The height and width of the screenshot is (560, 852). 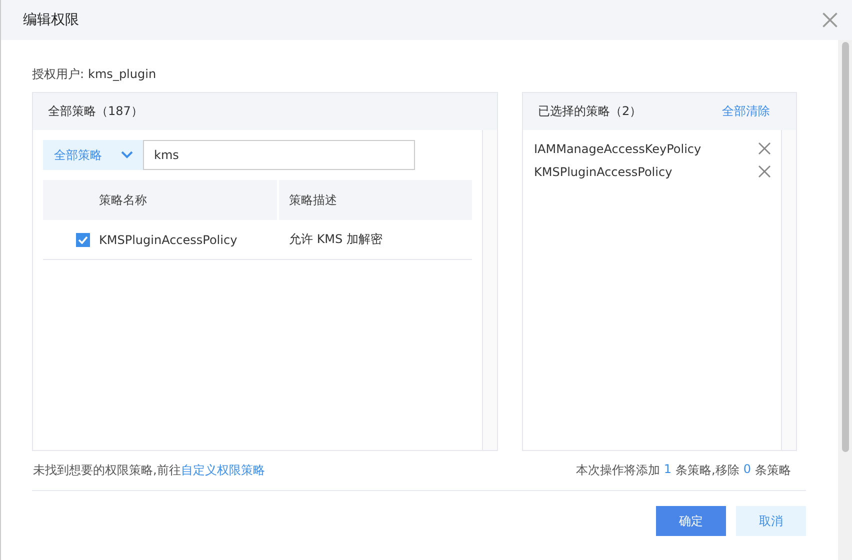 I want to click on column-header: 策略名称, so click(x=161, y=200).